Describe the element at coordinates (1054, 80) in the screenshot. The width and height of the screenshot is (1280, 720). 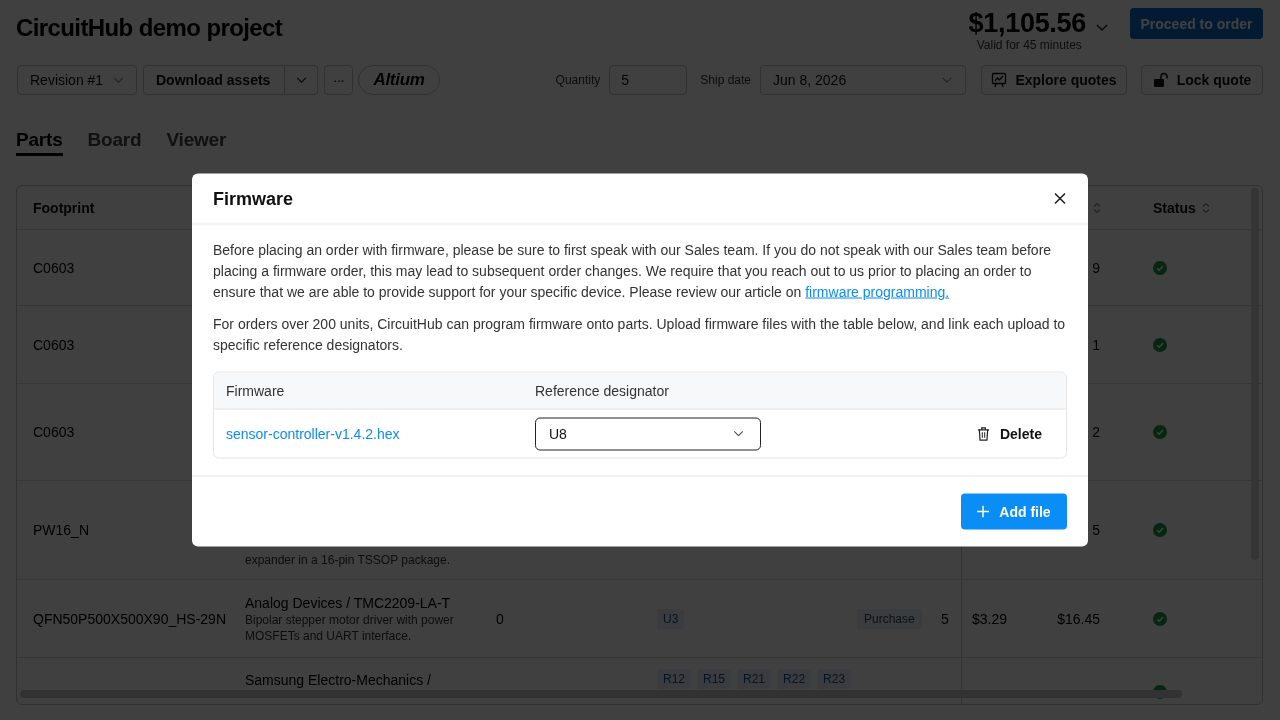
I see `explore-quotes-button: Explore quotes` at that location.